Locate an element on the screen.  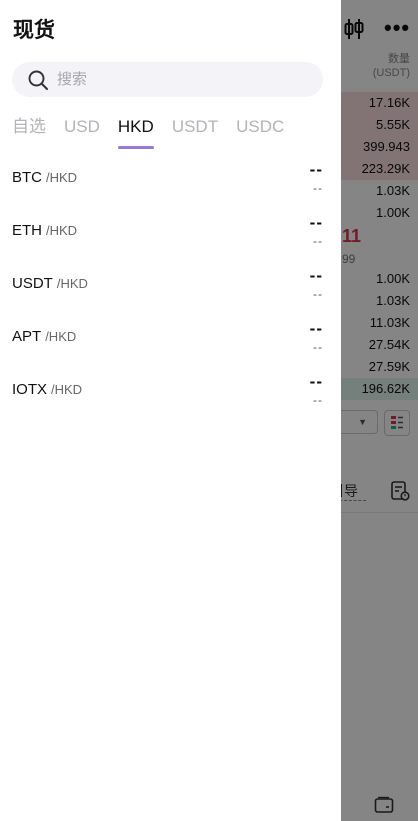
search-field: 搜索 is located at coordinates (167, 79).